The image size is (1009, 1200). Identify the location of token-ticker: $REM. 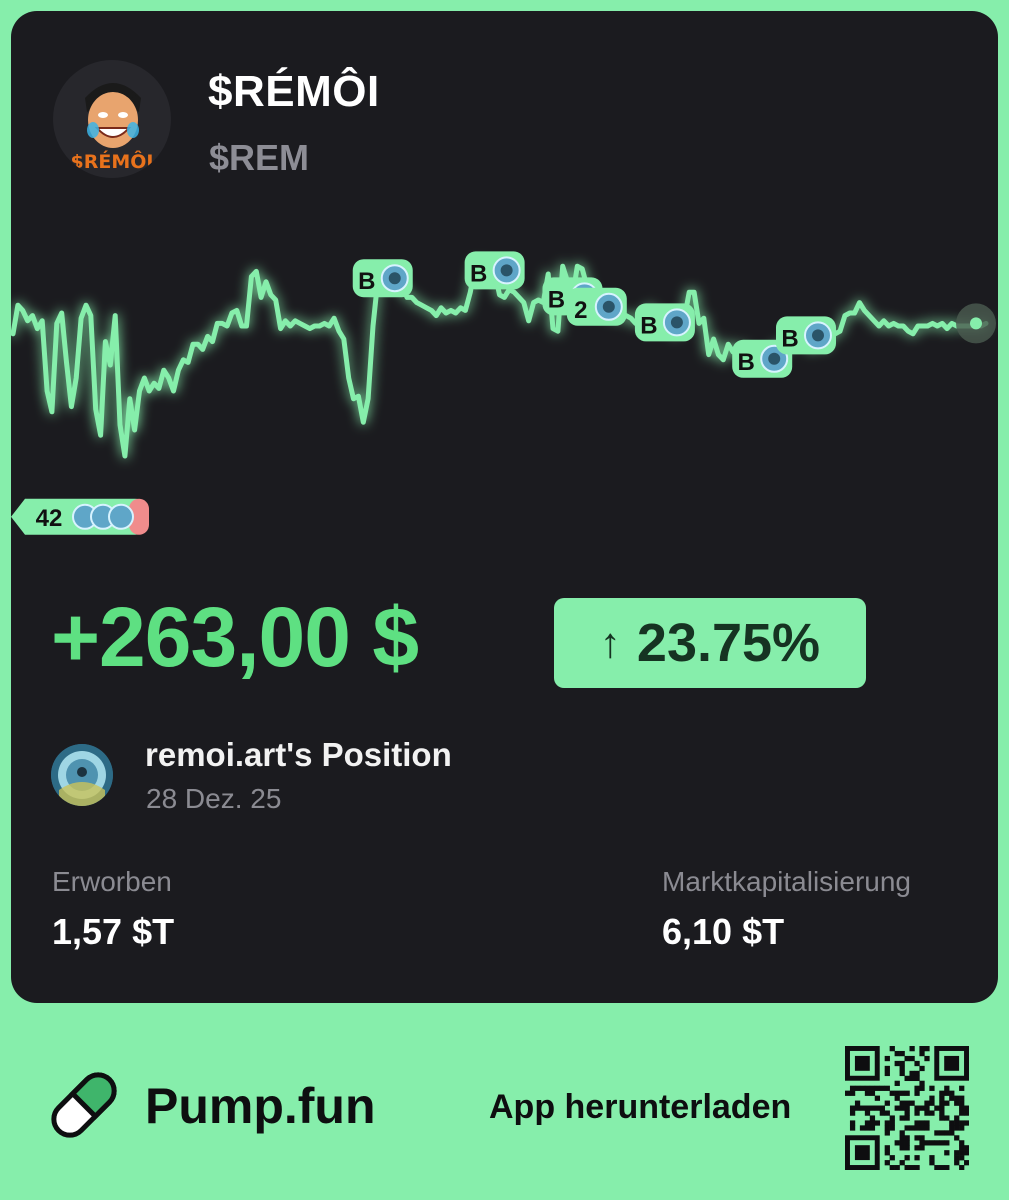
(259, 157).